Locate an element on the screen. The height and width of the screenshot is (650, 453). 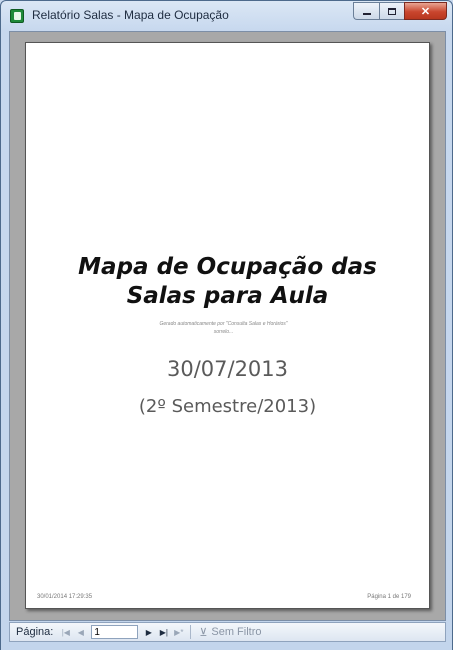
filter-label: Sem Filtro is located at coordinates (236, 632).